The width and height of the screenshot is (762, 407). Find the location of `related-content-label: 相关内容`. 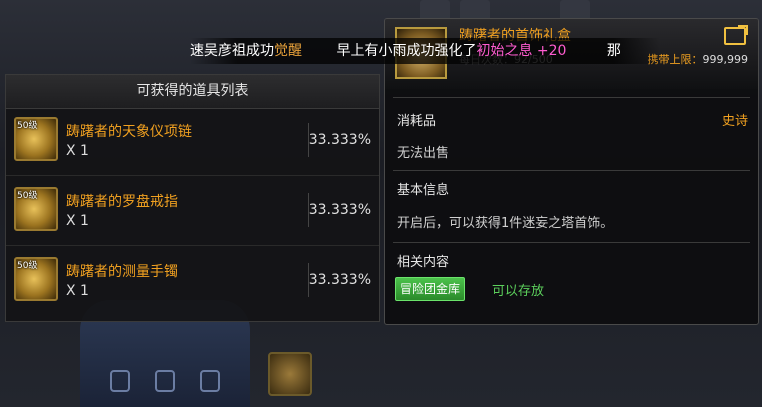

related-content-label: 相关内容 is located at coordinates (423, 262).